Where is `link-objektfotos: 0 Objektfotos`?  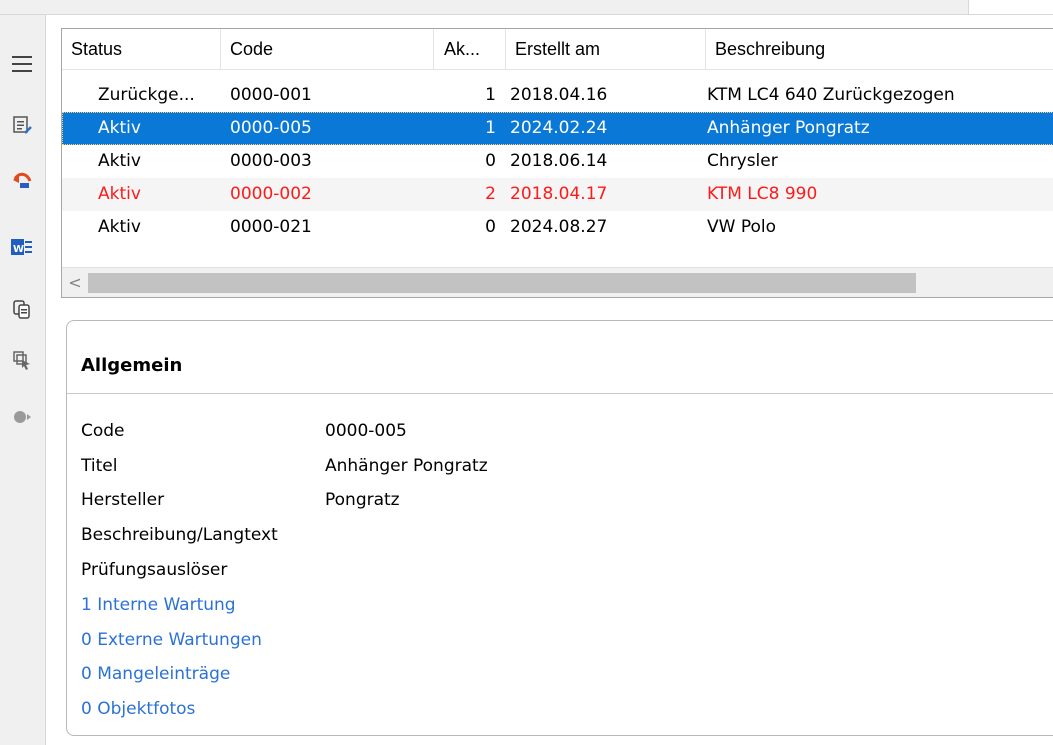 link-objektfotos: 0 Objektfotos is located at coordinates (138, 709).